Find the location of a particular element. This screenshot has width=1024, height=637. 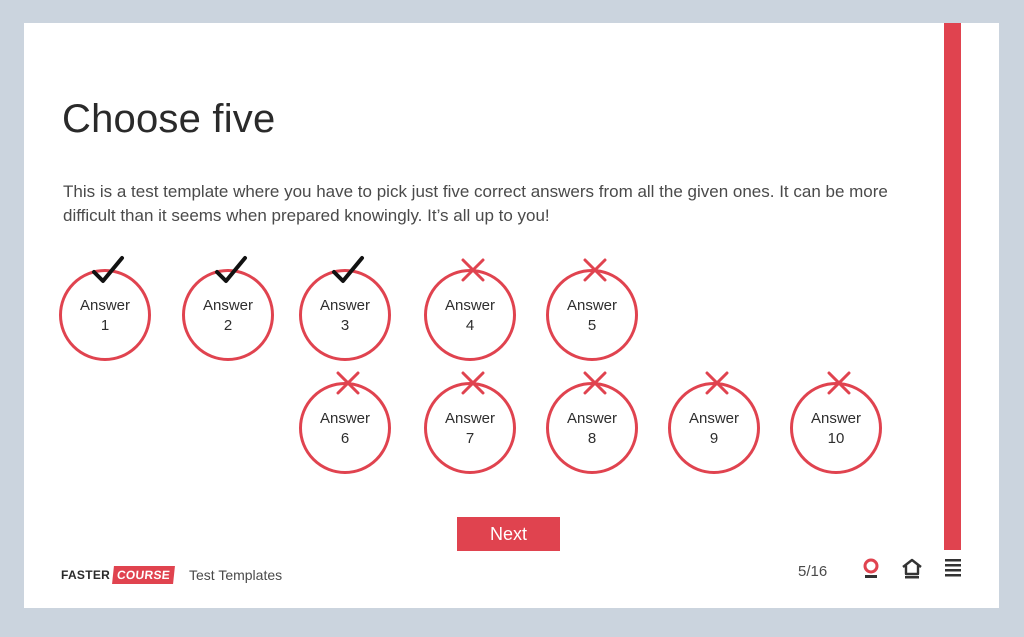

answer-option-9: Answer 9 is located at coordinates (714, 422).